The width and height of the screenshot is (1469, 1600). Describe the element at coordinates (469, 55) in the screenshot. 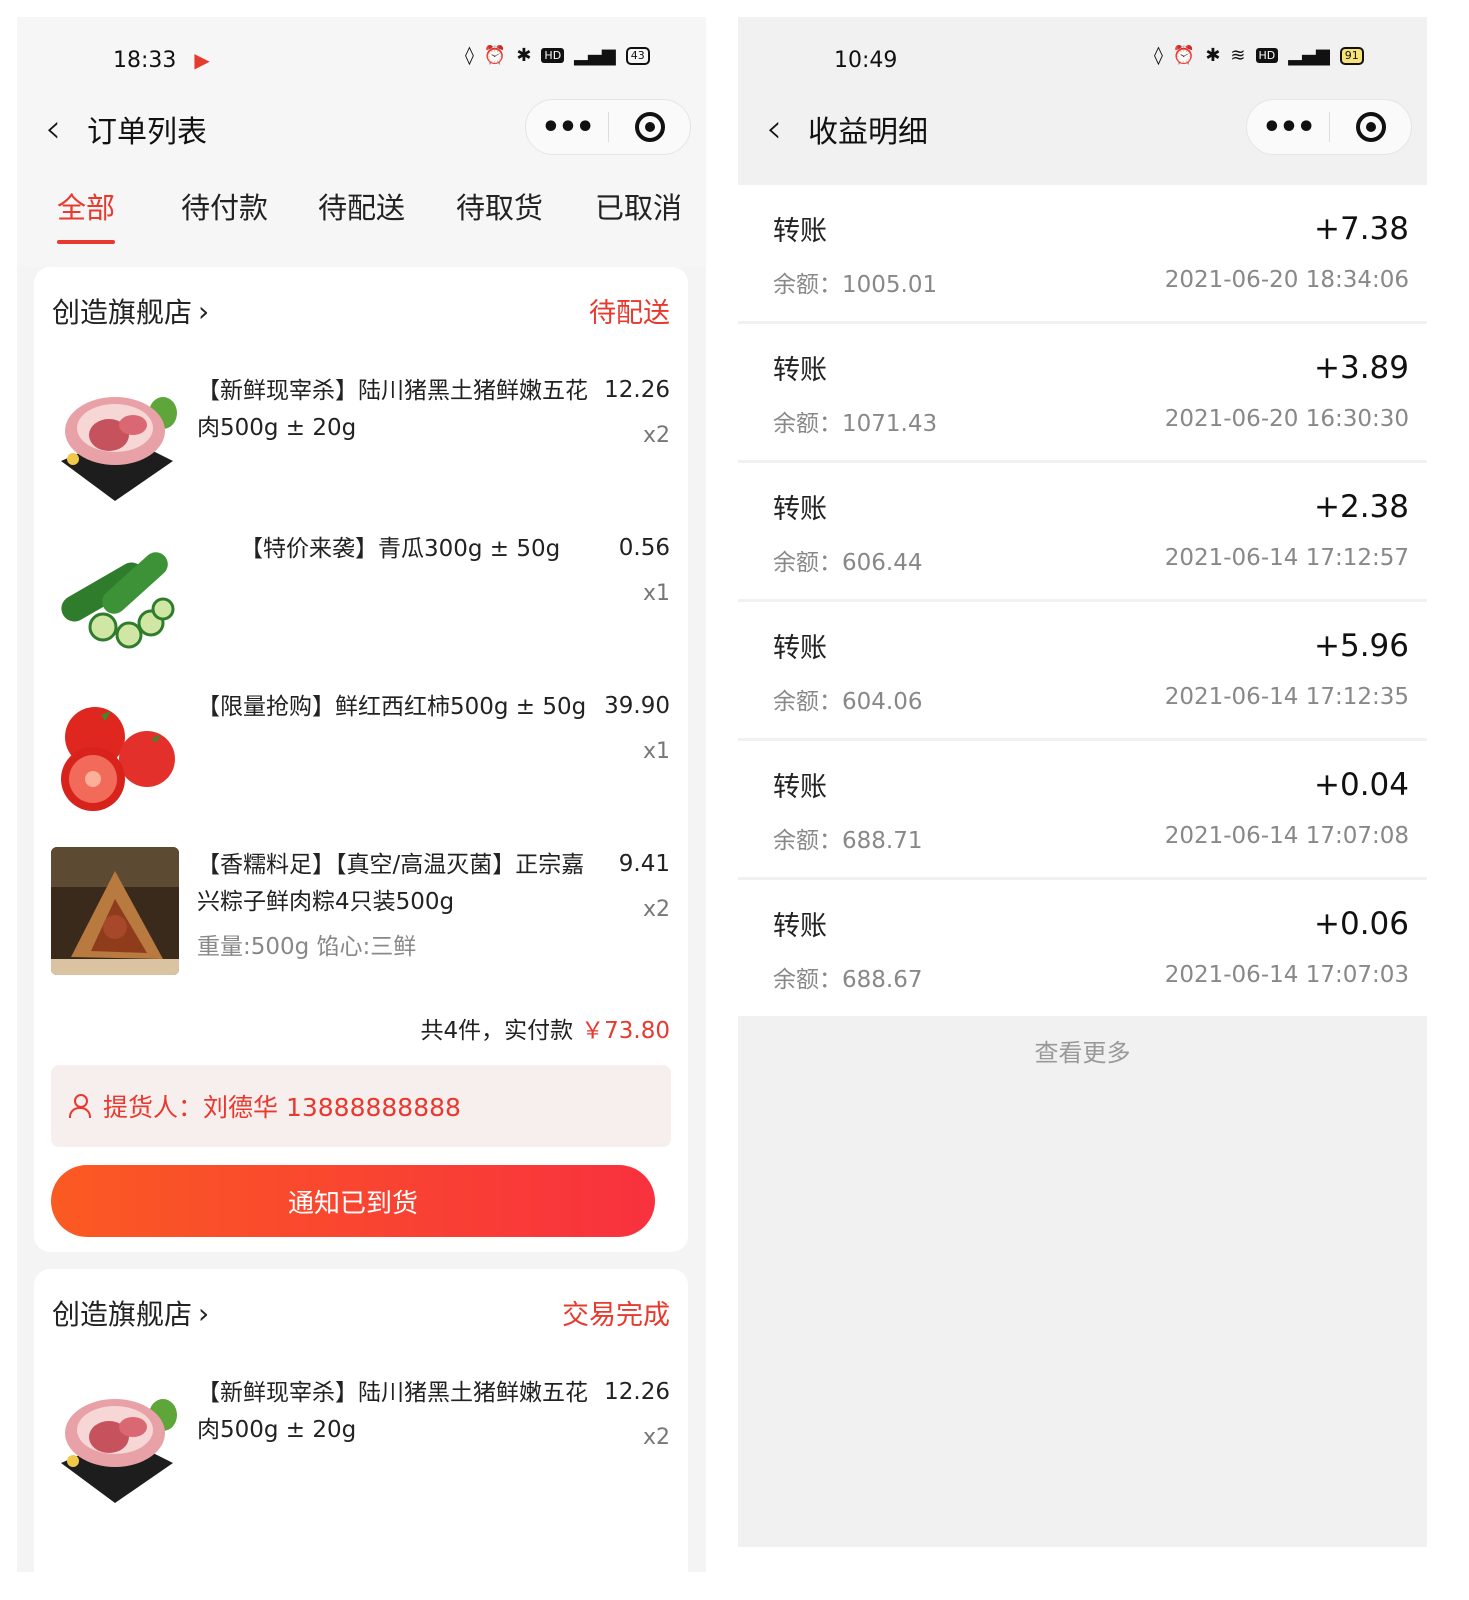

I see `drop-icon: ◊` at that location.